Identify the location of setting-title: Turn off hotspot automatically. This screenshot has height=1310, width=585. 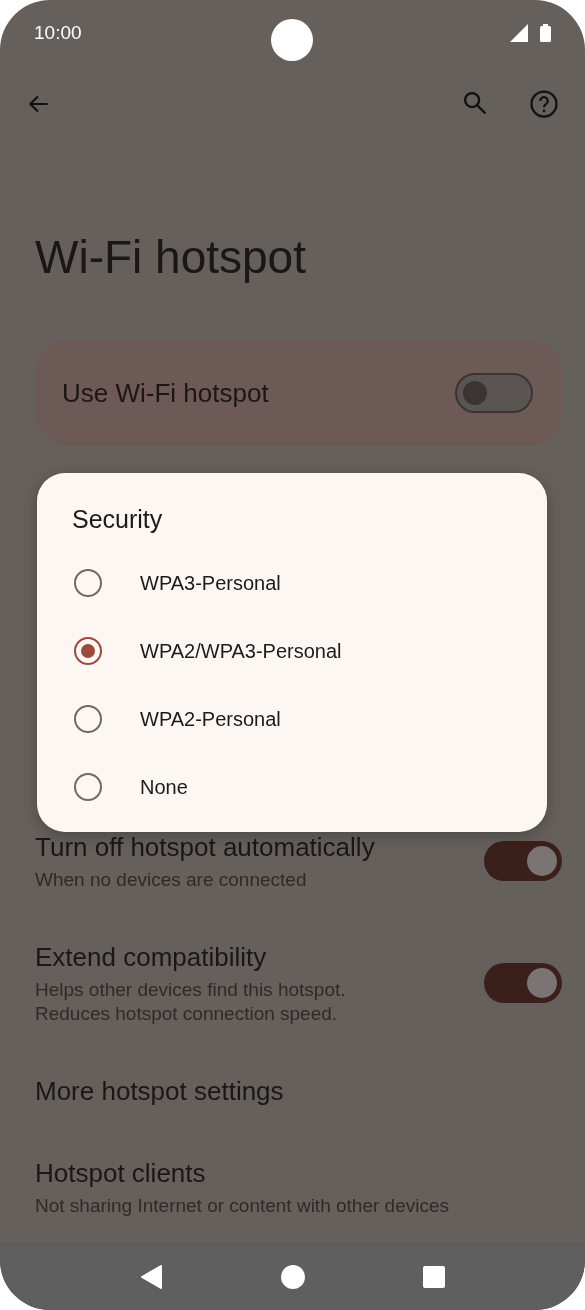
(205, 847).